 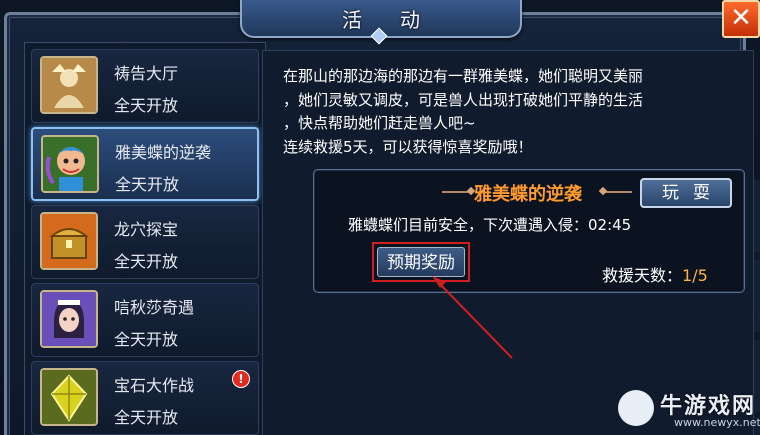 I want to click on watermark-url: www.newyx.net, so click(x=717, y=422).